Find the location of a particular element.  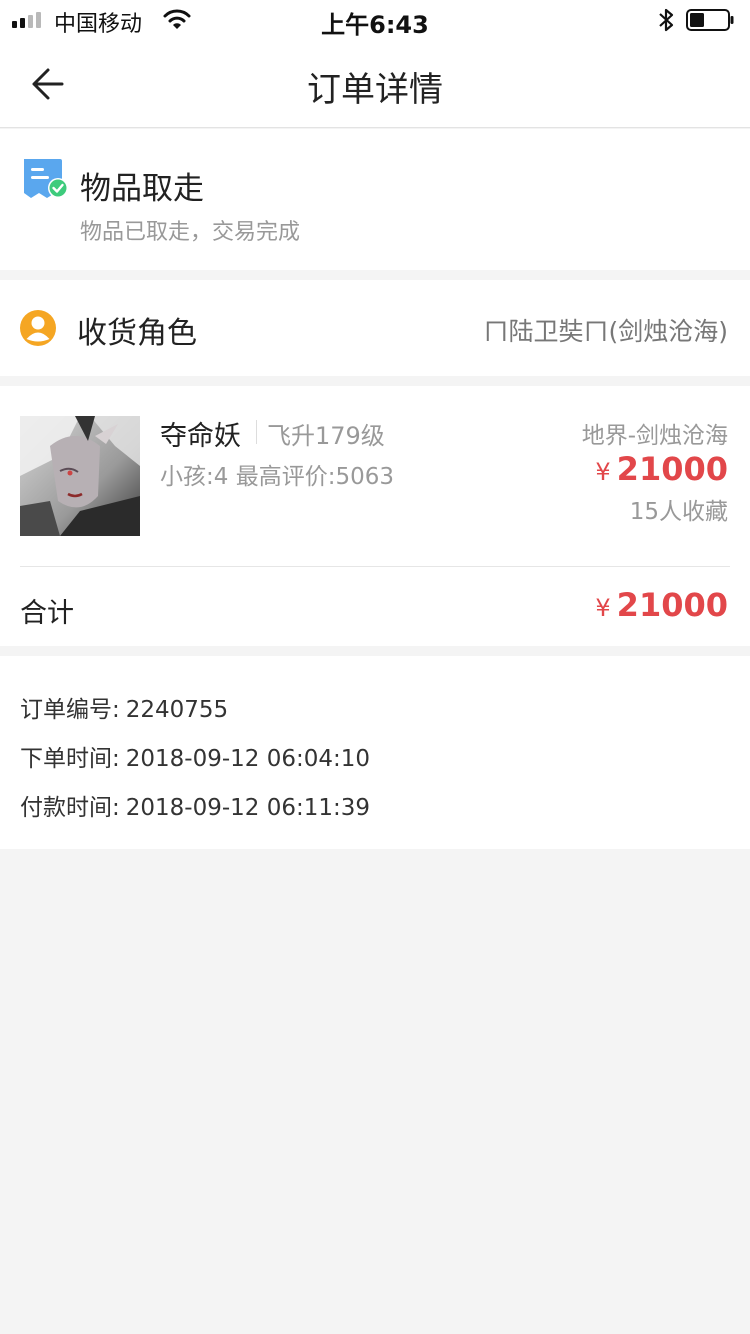

order-status-title: 物品取走 is located at coordinates (142, 189).